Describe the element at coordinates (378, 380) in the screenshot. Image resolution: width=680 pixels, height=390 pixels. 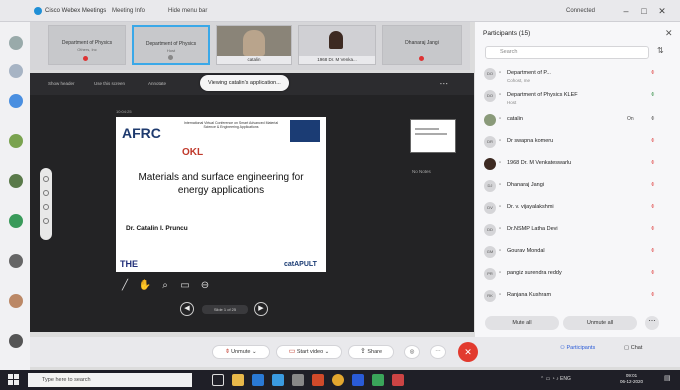
I see `webex-taskbar-icon` at that location.